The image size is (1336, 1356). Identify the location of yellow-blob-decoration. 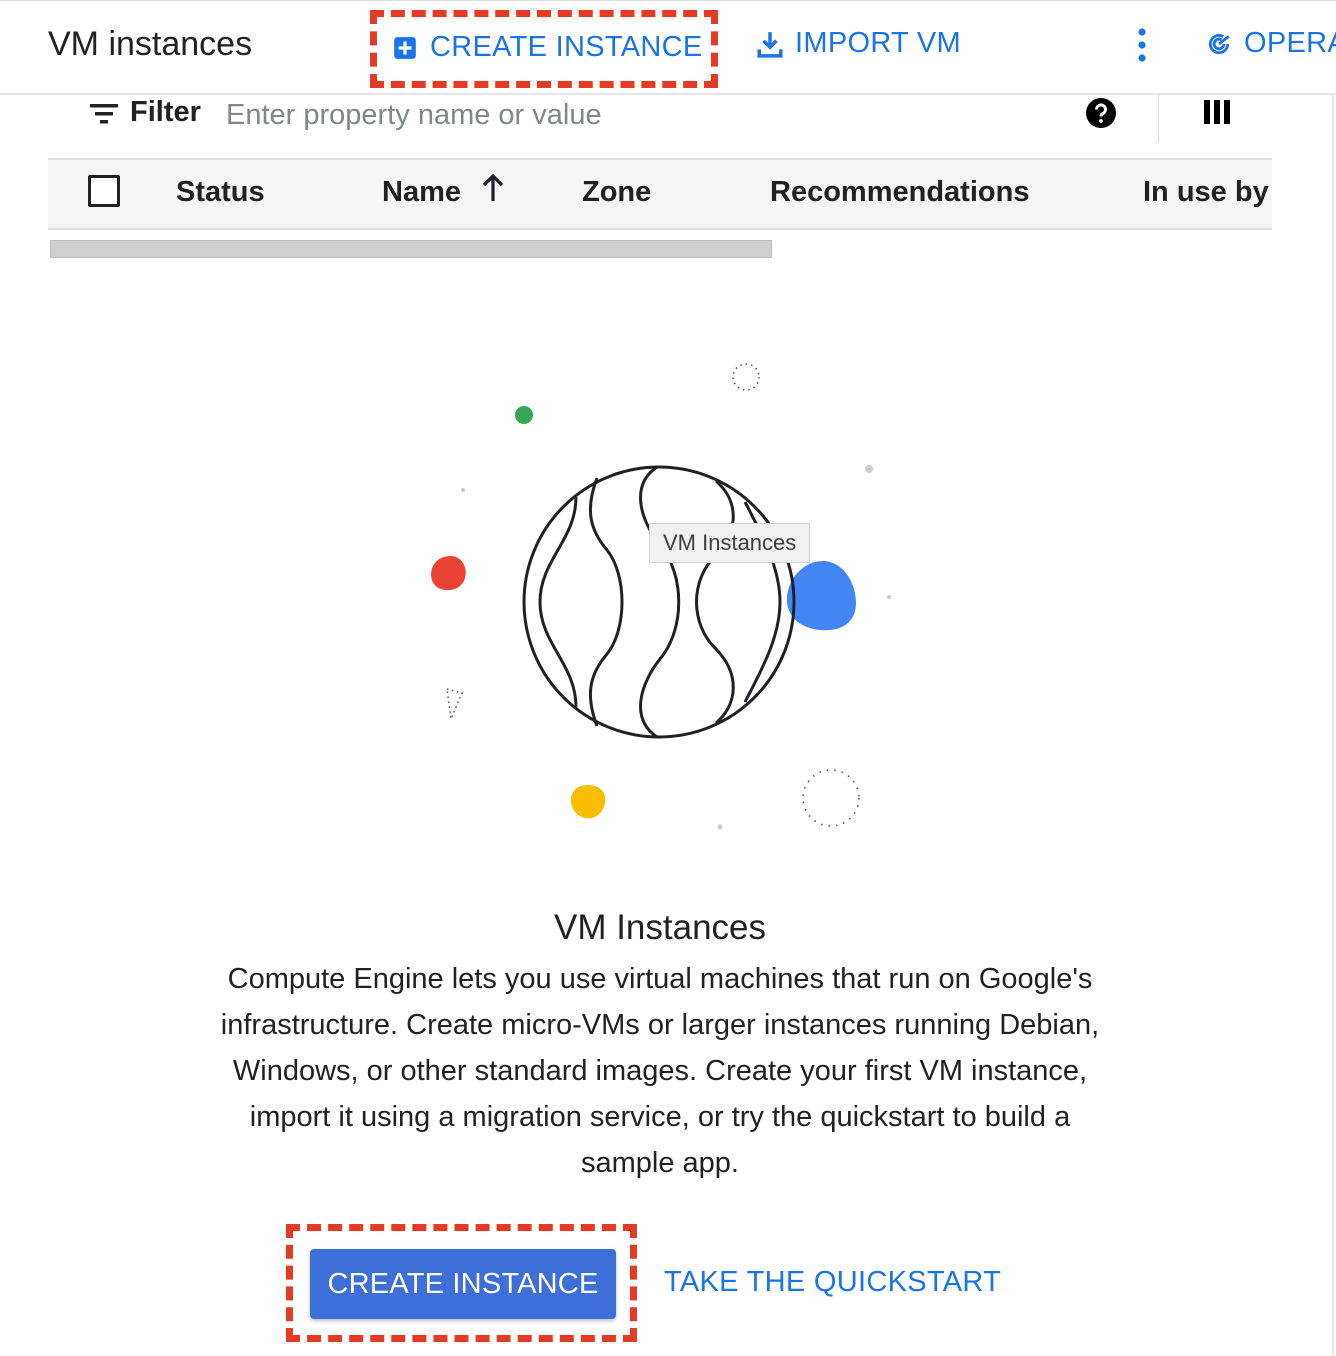
(588, 802).